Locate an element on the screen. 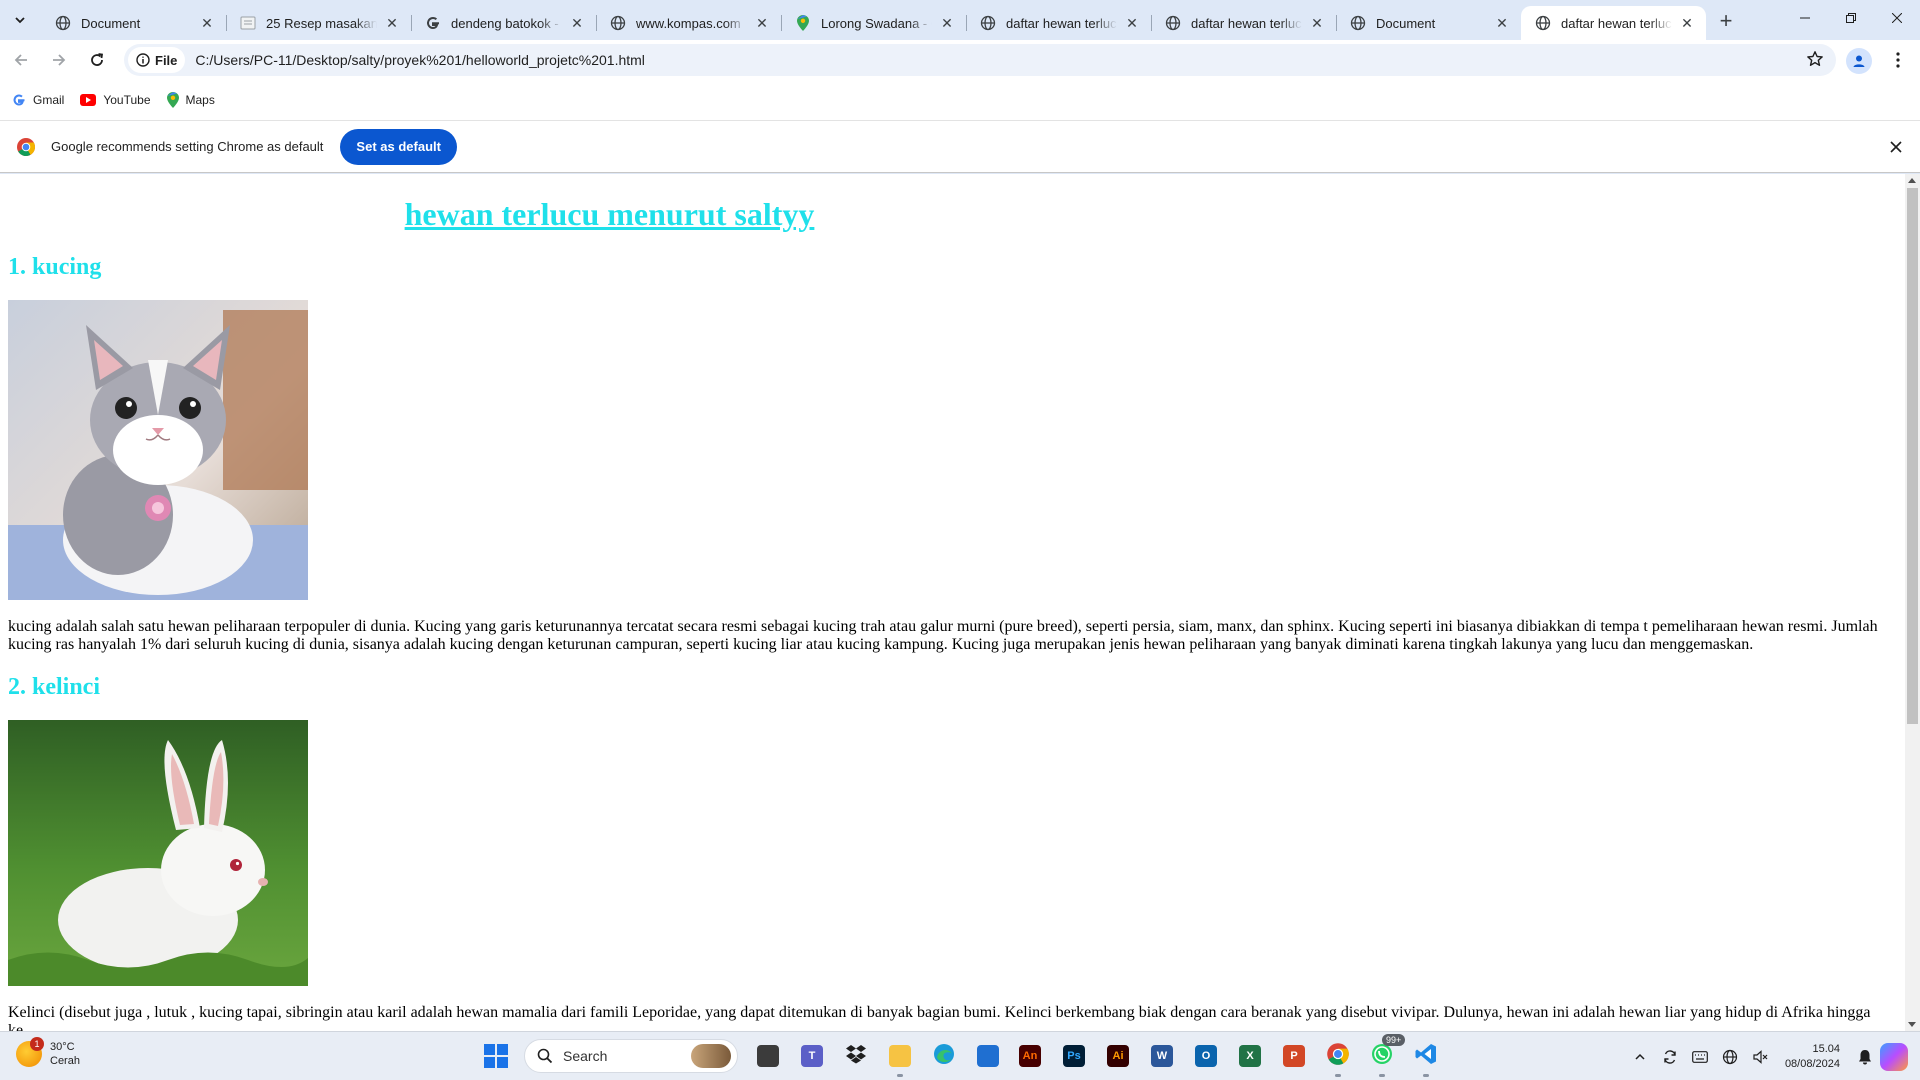  taskbar-app-vscode is located at coordinates (1426, 1058).